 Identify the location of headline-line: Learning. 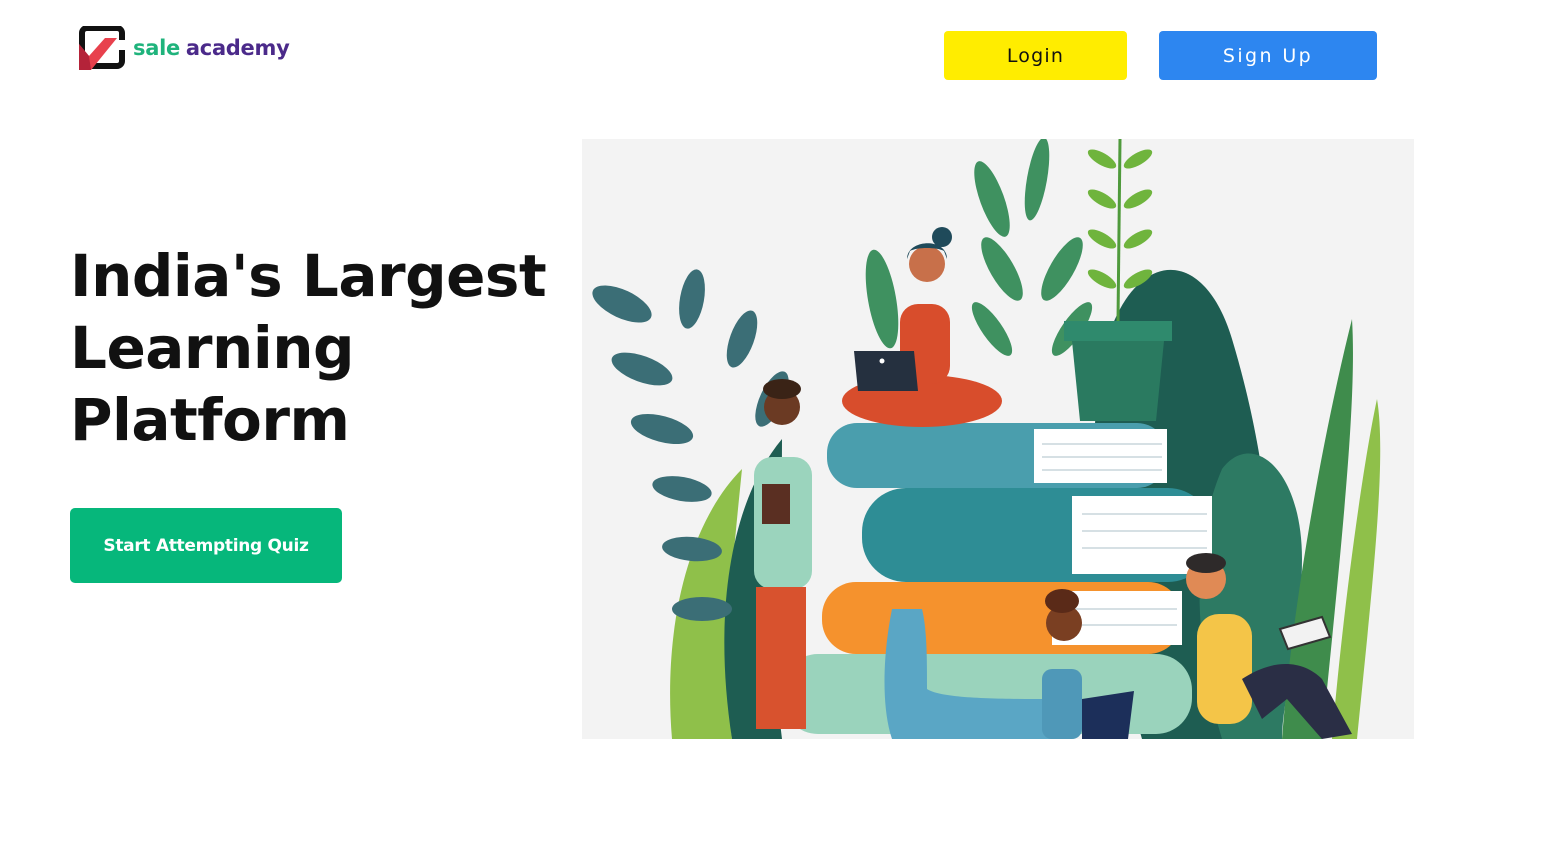
(212, 348).